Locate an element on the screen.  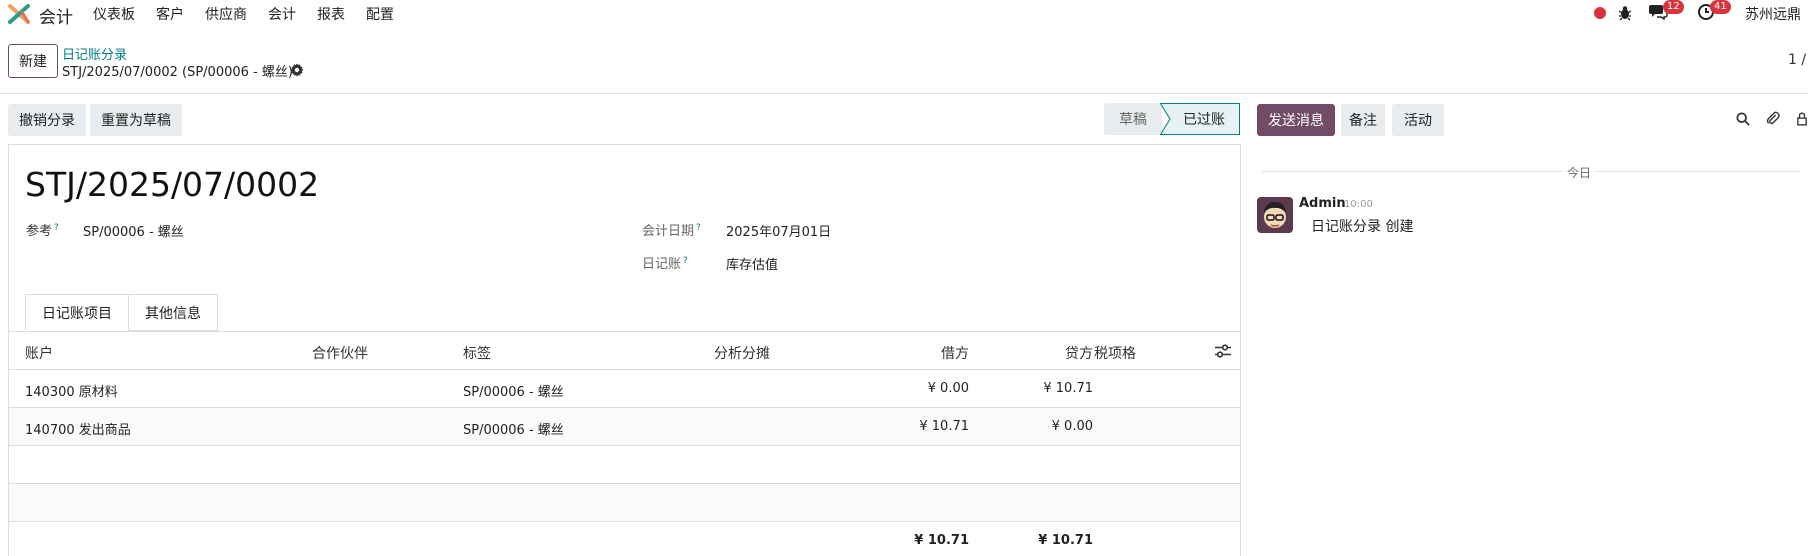
ref-value: SP/00006 - 螺丝 is located at coordinates (133, 230).